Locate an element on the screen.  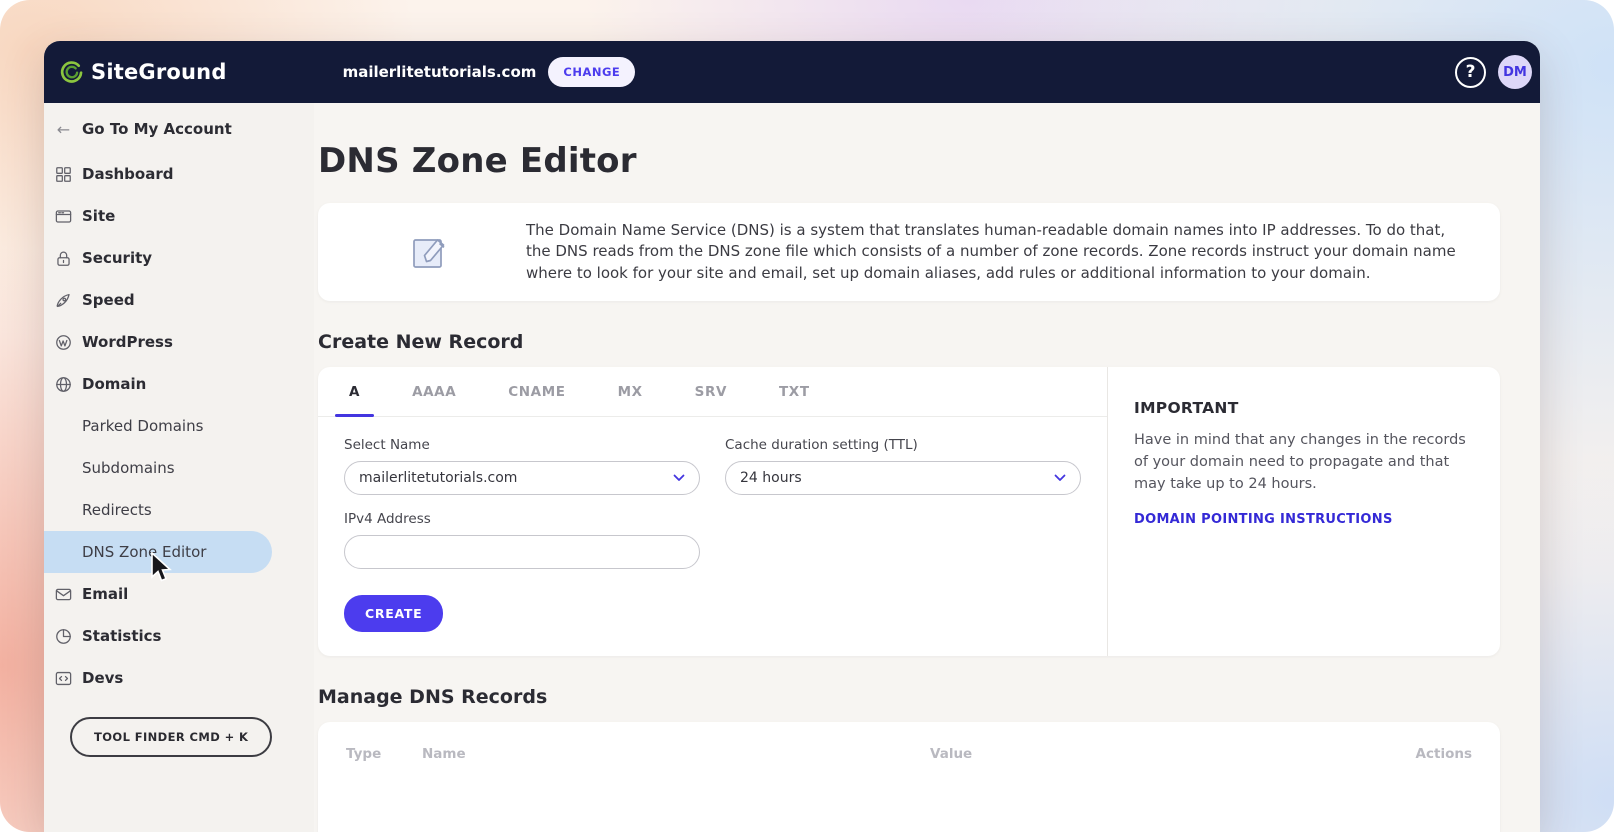
dns-records-table: Type Name Value Actions is located at coordinates (909, 777).